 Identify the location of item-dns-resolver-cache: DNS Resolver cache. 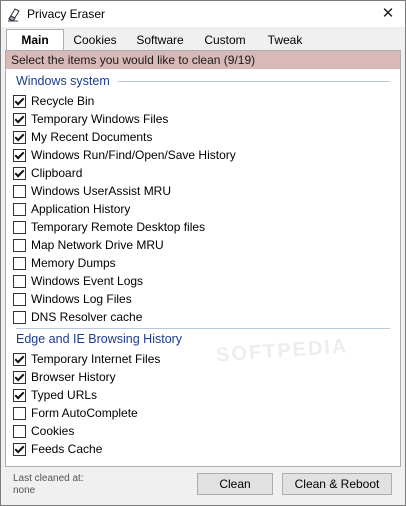
(198, 318).